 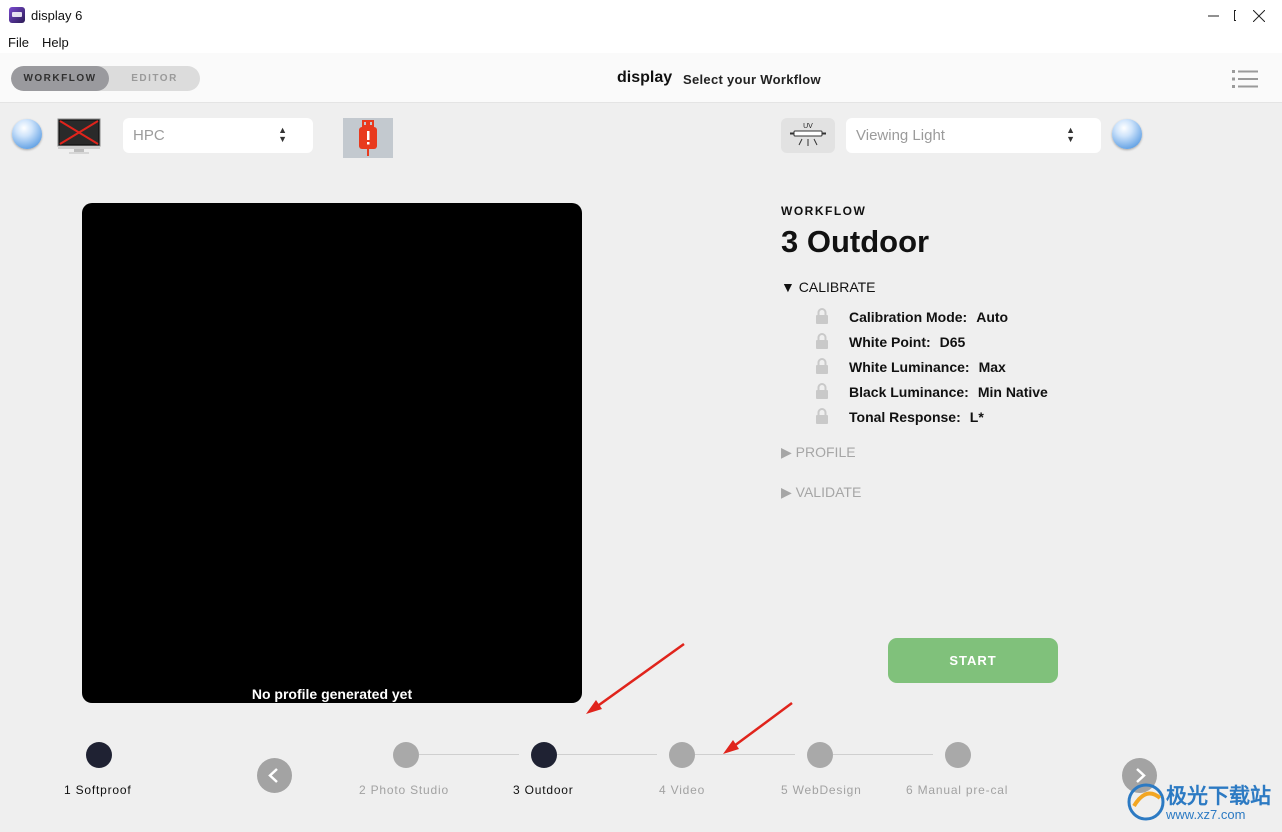 I want to click on step-3-label: 3 Outdoor, so click(x=543, y=790).